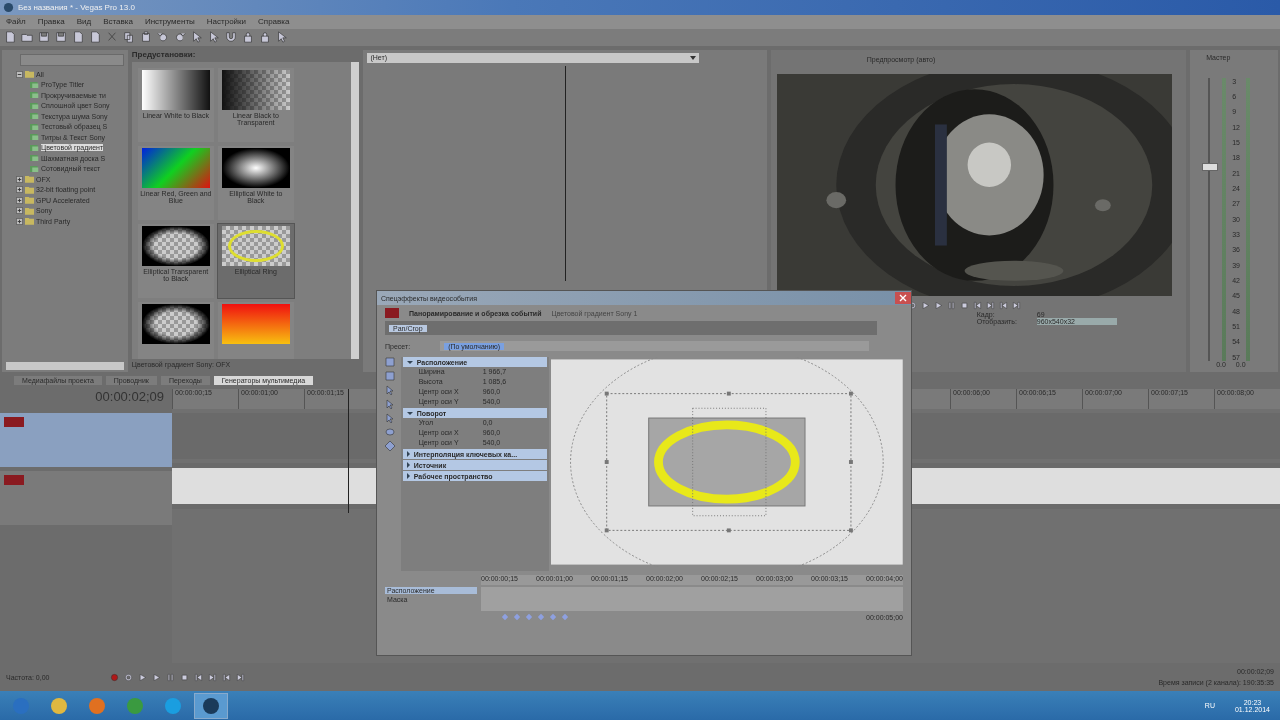 This screenshot has width=1280, height=720. What do you see at coordinates (164, 55) in the screenshot?
I see `panel-title: Предустановки:` at bounding box center [164, 55].